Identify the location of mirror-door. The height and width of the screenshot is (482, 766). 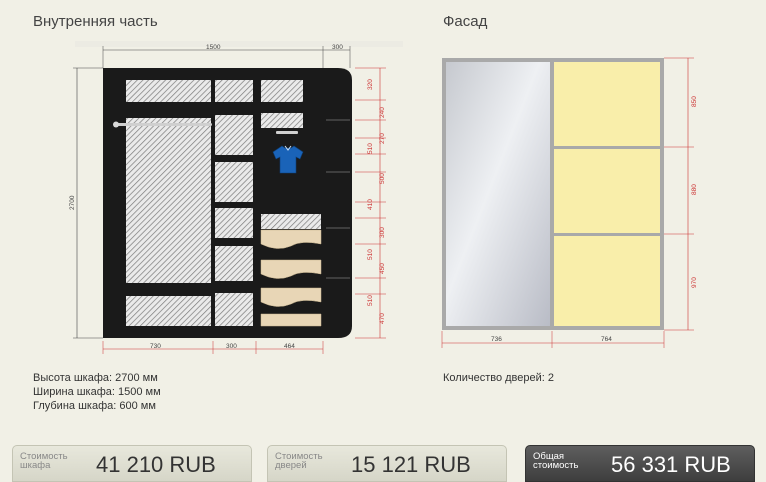
(498, 194).